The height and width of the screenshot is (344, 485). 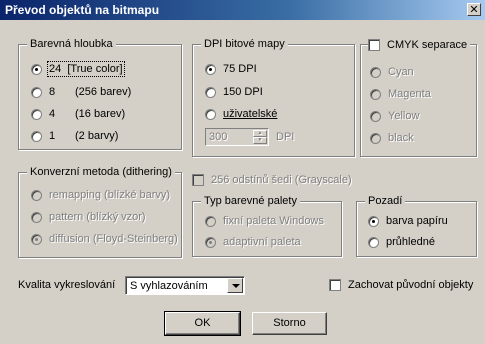 What do you see at coordinates (244, 44) in the screenshot?
I see `dpi-legend: DPI bitové mapy` at bounding box center [244, 44].